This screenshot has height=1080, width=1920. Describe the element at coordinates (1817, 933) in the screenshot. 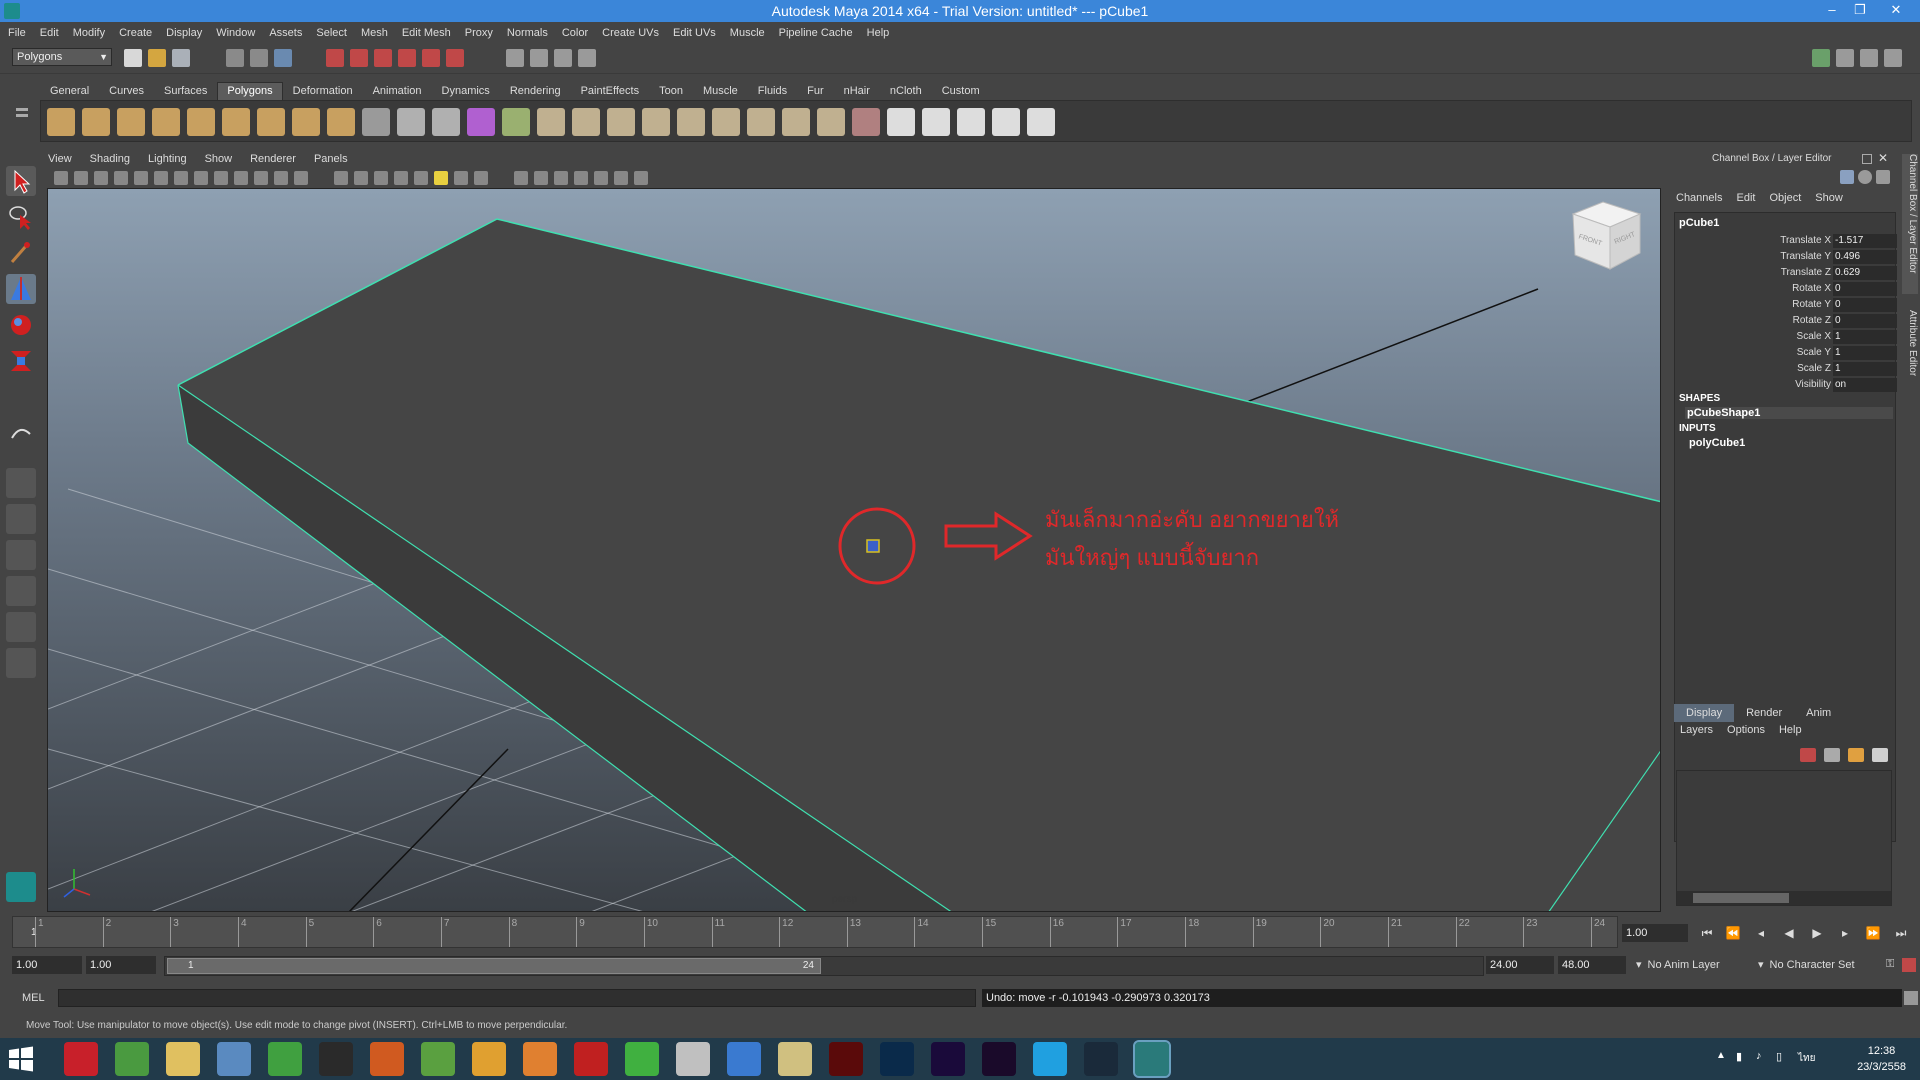

I see `play-forward-icon: ▶` at that location.